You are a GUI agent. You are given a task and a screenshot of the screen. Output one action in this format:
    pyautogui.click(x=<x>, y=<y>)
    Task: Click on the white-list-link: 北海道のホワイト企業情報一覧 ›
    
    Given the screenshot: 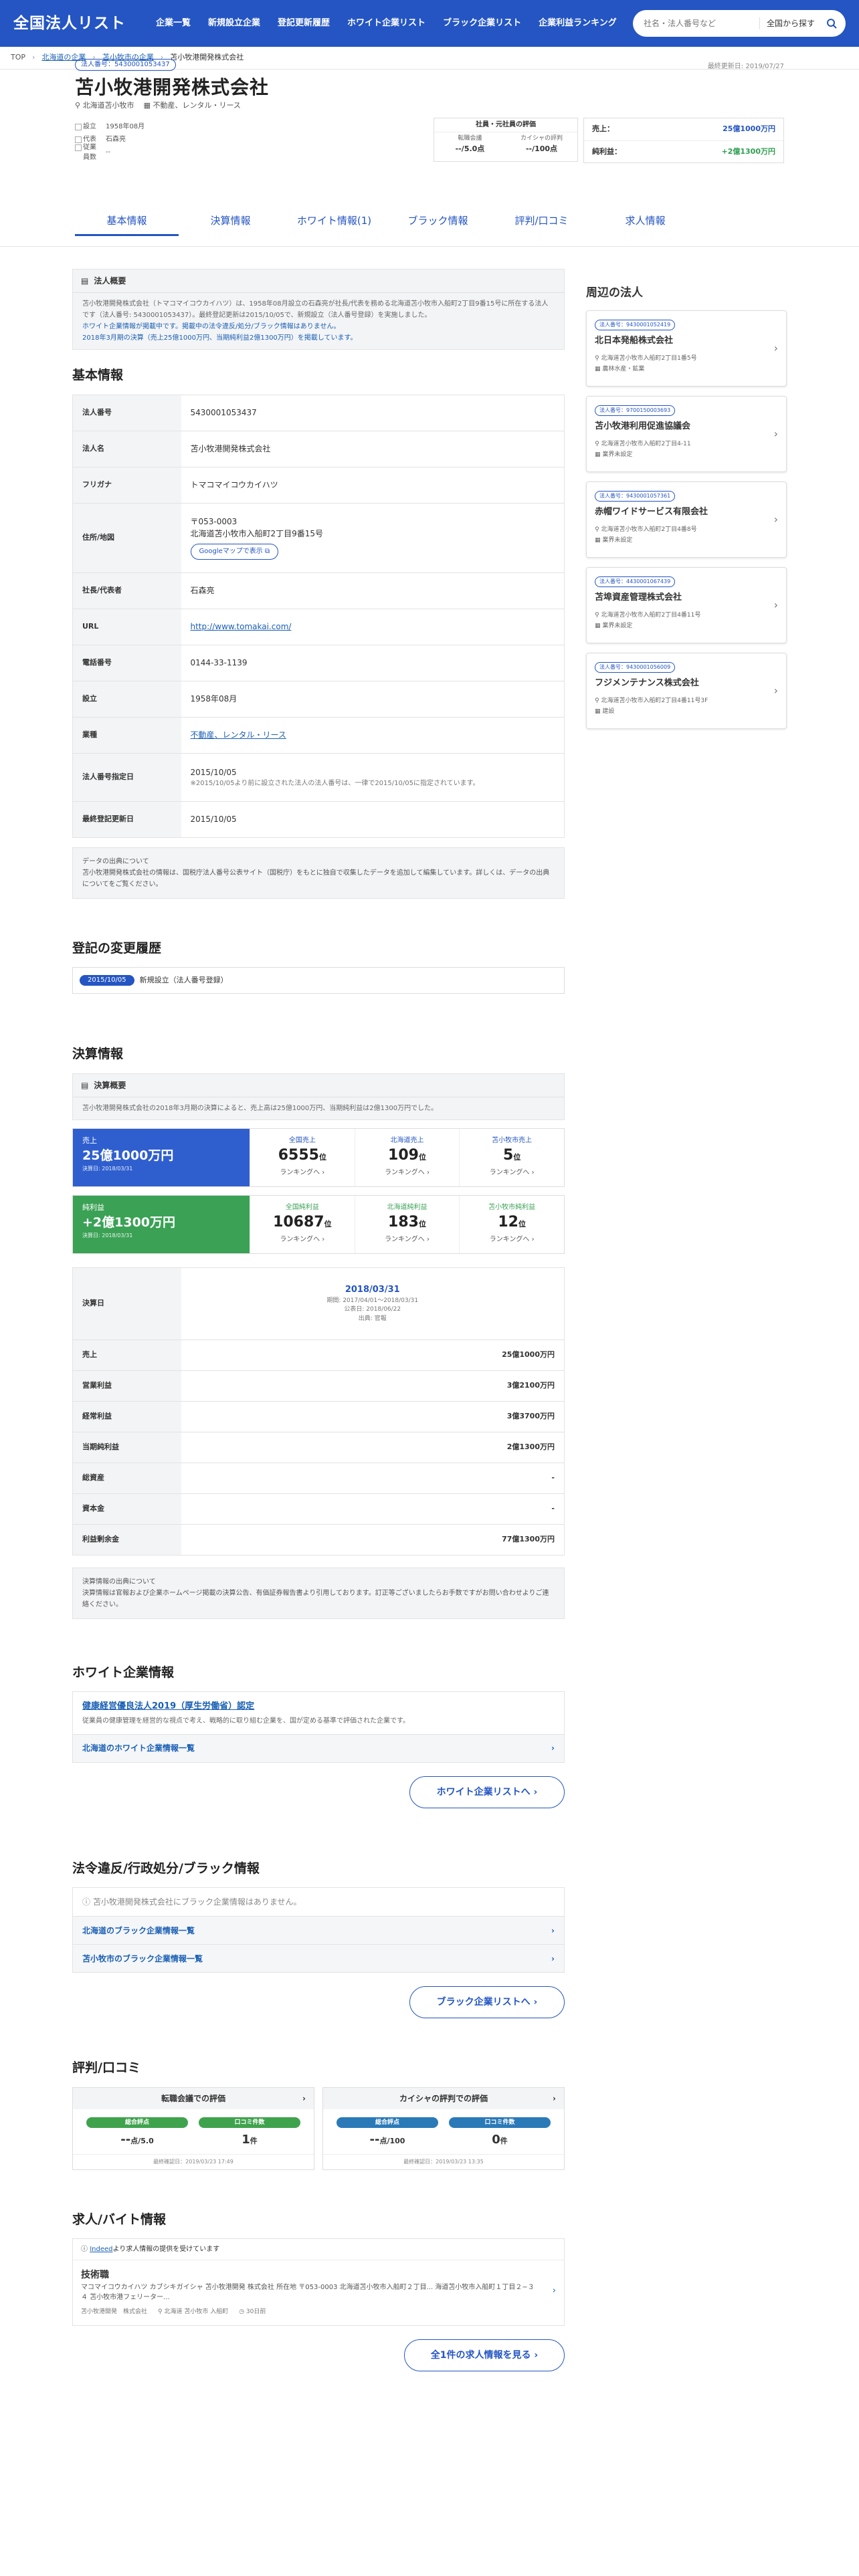 What is the action you would take?
    pyautogui.click(x=318, y=1748)
    